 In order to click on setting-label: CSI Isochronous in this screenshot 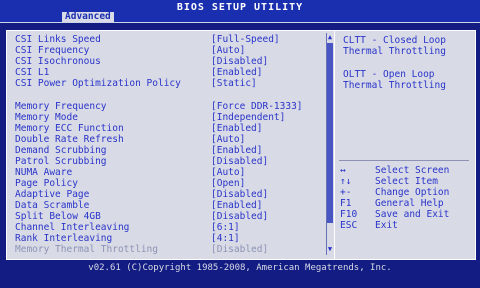, I will do `click(58, 61)`.